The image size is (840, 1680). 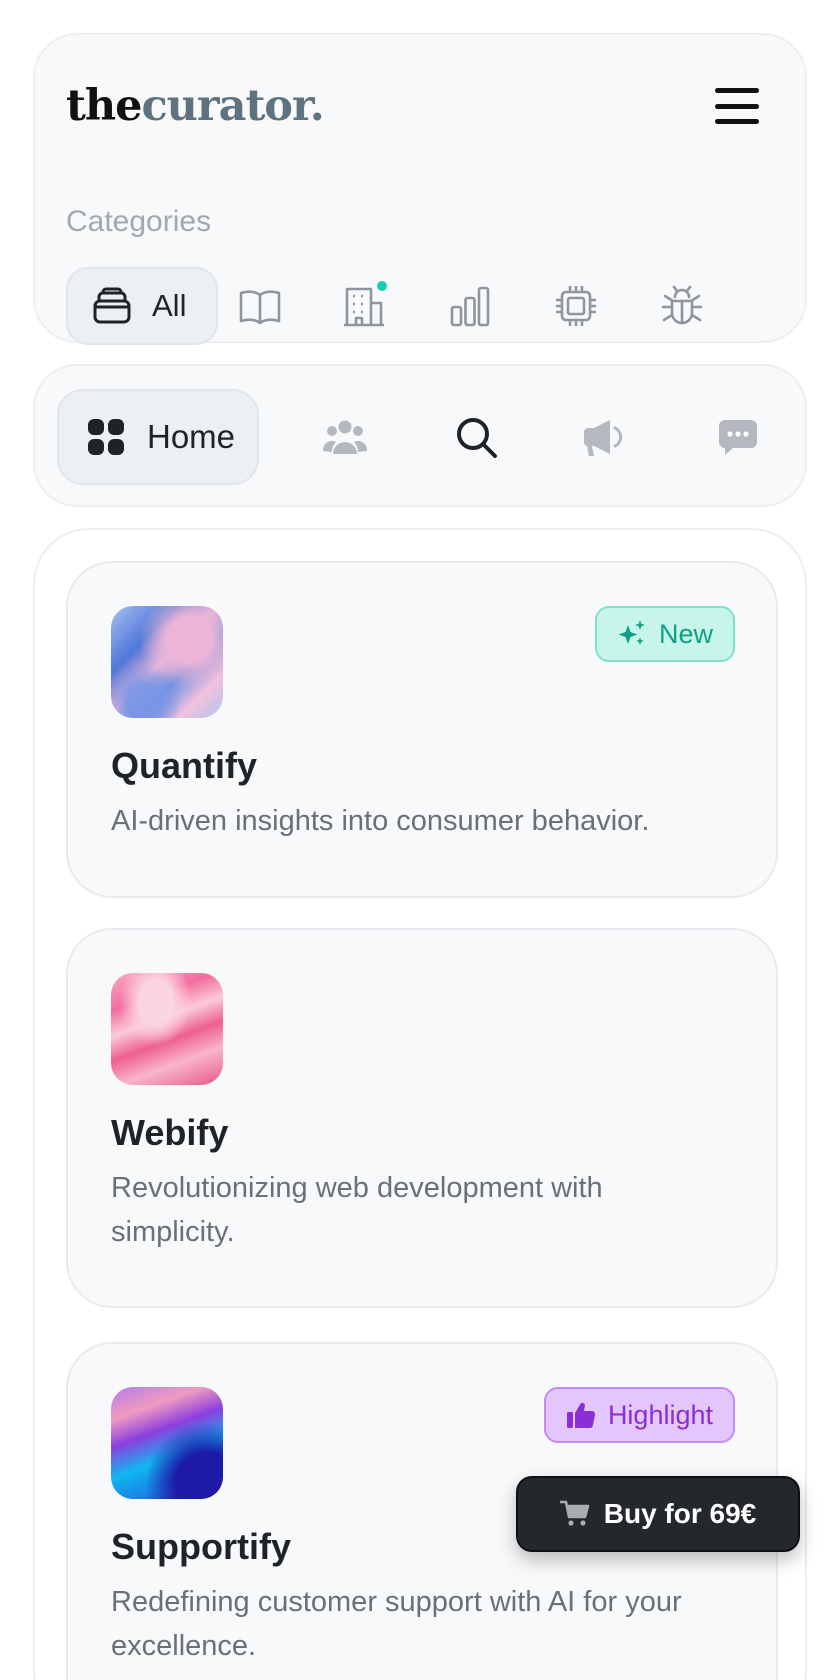 I want to click on nav-community-button, so click(x=345, y=437).